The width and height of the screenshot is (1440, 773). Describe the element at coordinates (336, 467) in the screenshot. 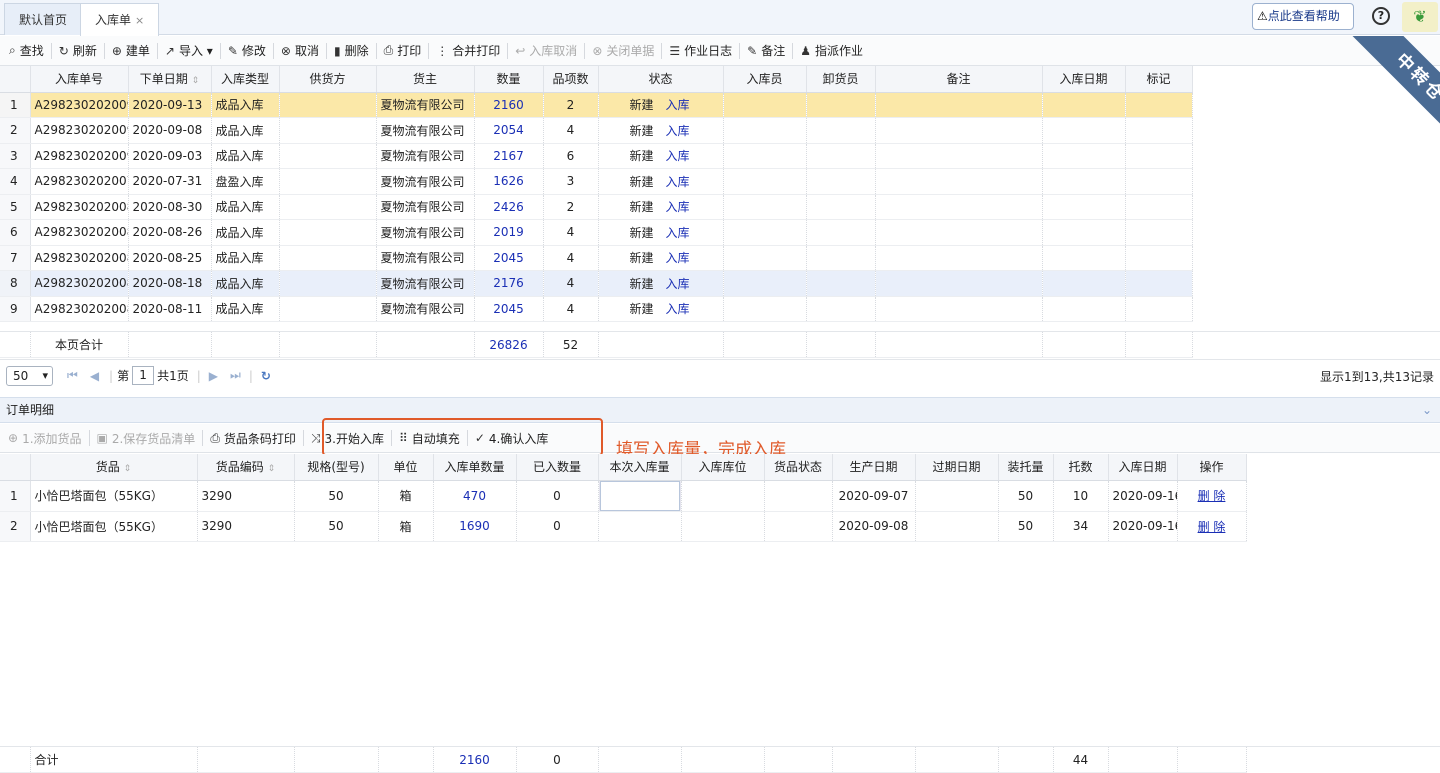

I see `column-header: 规格(型号)` at that location.